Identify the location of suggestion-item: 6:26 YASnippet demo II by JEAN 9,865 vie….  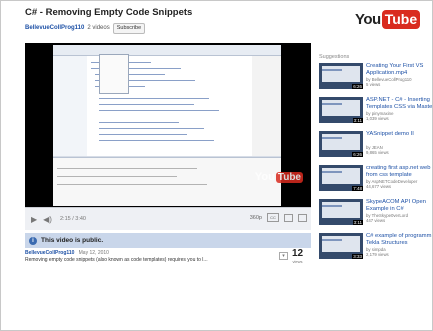
(375, 146).